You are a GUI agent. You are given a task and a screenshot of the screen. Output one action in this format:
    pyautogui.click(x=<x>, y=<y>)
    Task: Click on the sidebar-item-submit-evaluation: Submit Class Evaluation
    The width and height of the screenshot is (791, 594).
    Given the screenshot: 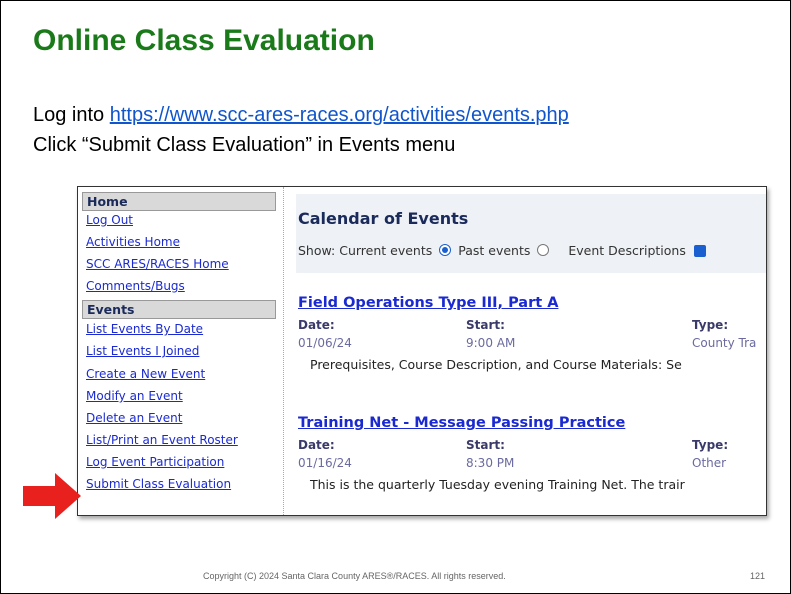 What is the action you would take?
    pyautogui.click(x=158, y=484)
    